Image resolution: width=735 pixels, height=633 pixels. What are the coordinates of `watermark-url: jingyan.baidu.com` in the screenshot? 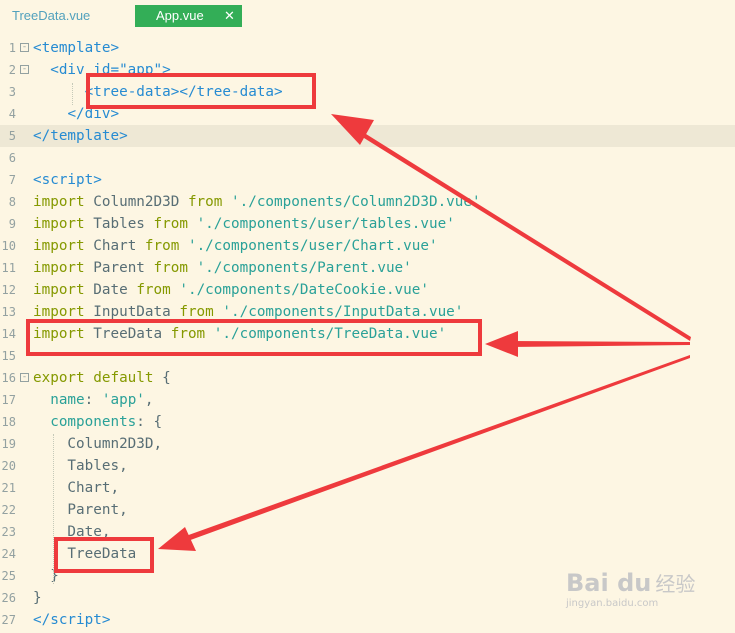 It's located at (612, 603).